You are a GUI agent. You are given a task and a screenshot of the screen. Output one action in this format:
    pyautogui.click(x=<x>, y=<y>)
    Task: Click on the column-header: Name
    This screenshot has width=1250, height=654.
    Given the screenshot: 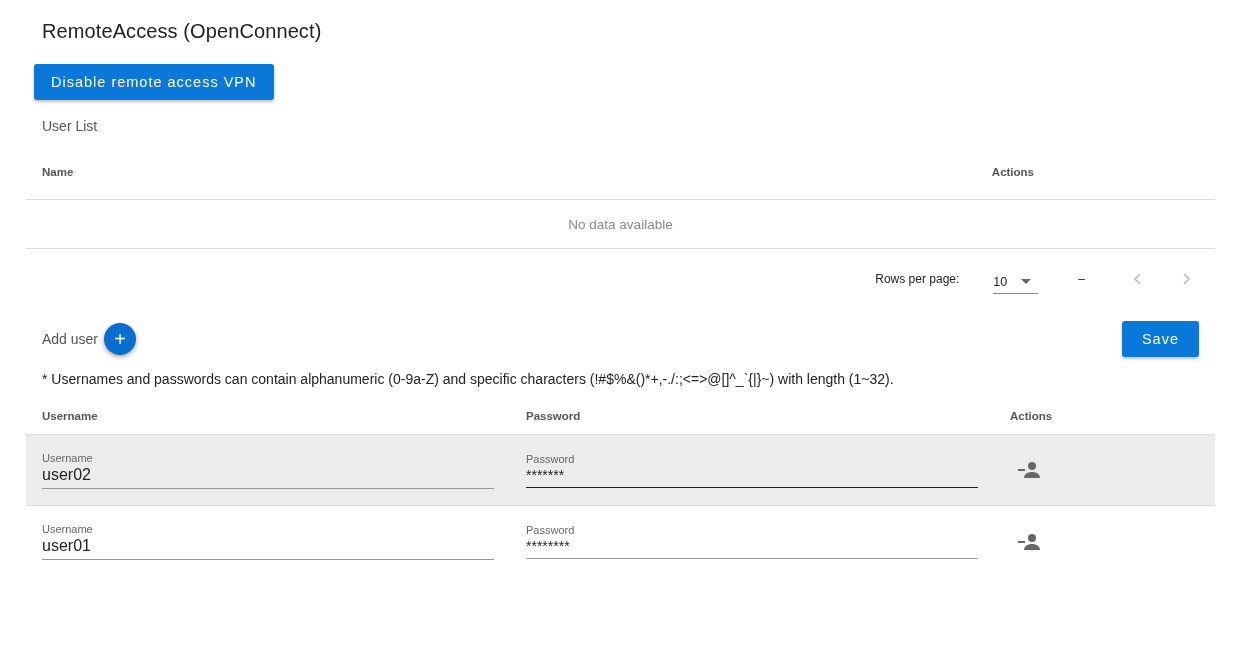 What is the action you would take?
    pyautogui.click(x=58, y=171)
    